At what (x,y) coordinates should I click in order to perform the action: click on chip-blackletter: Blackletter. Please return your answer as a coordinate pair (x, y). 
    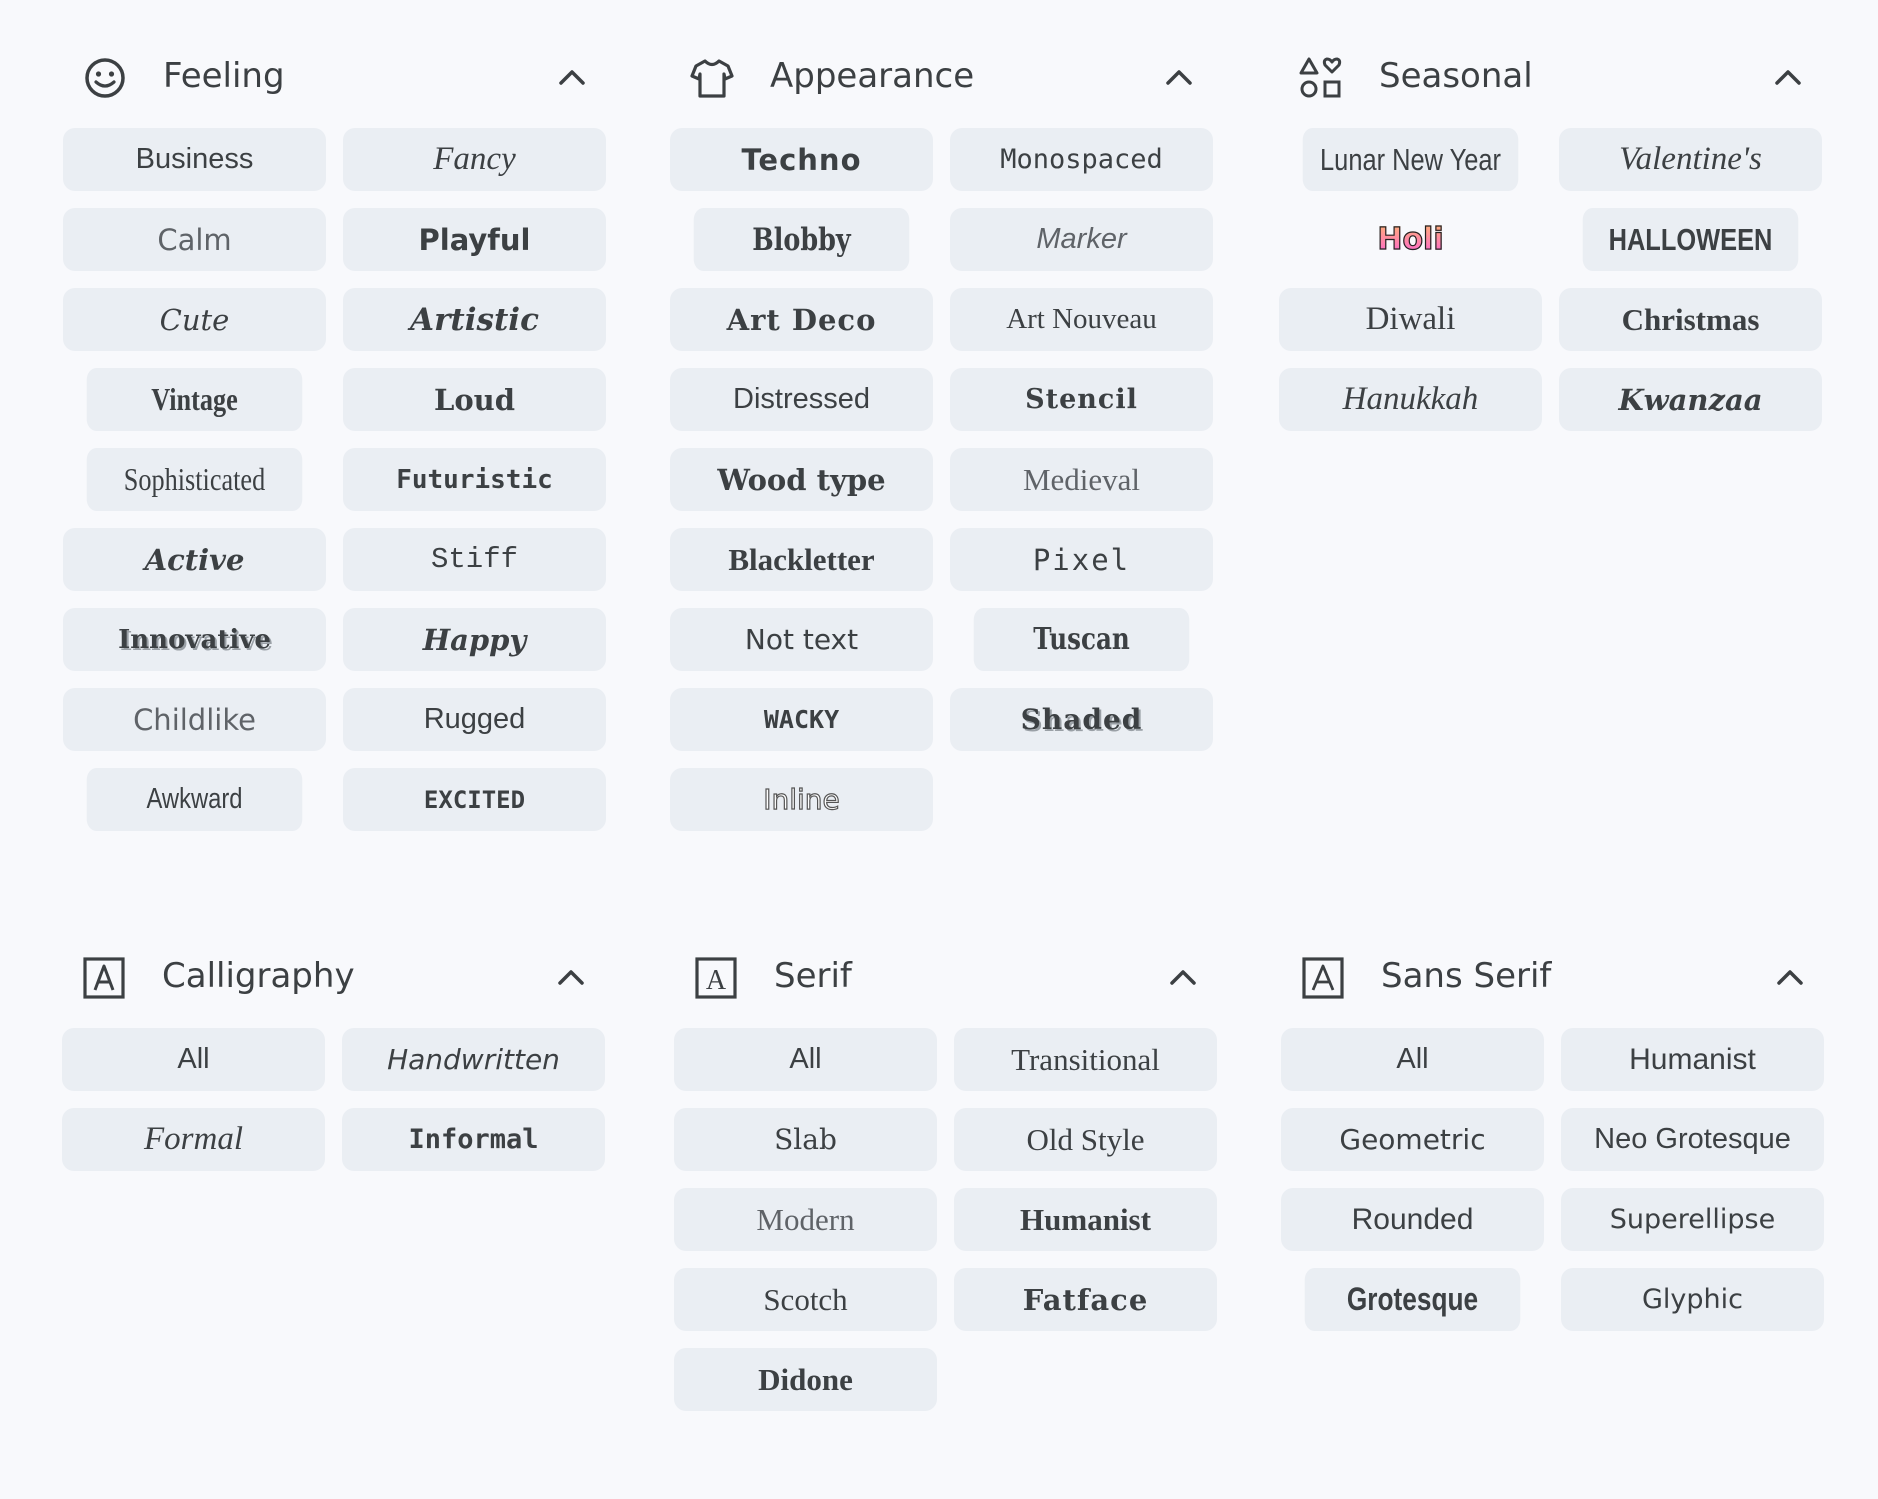
    Looking at the image, I should click on (801, 559).